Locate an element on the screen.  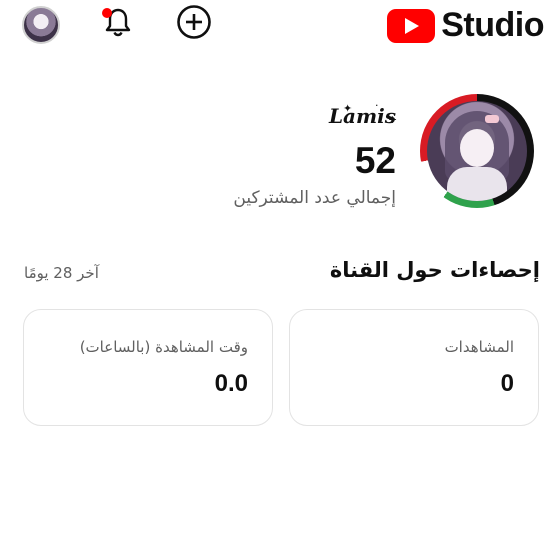
notifications-button is located at coordinates (118, 24).